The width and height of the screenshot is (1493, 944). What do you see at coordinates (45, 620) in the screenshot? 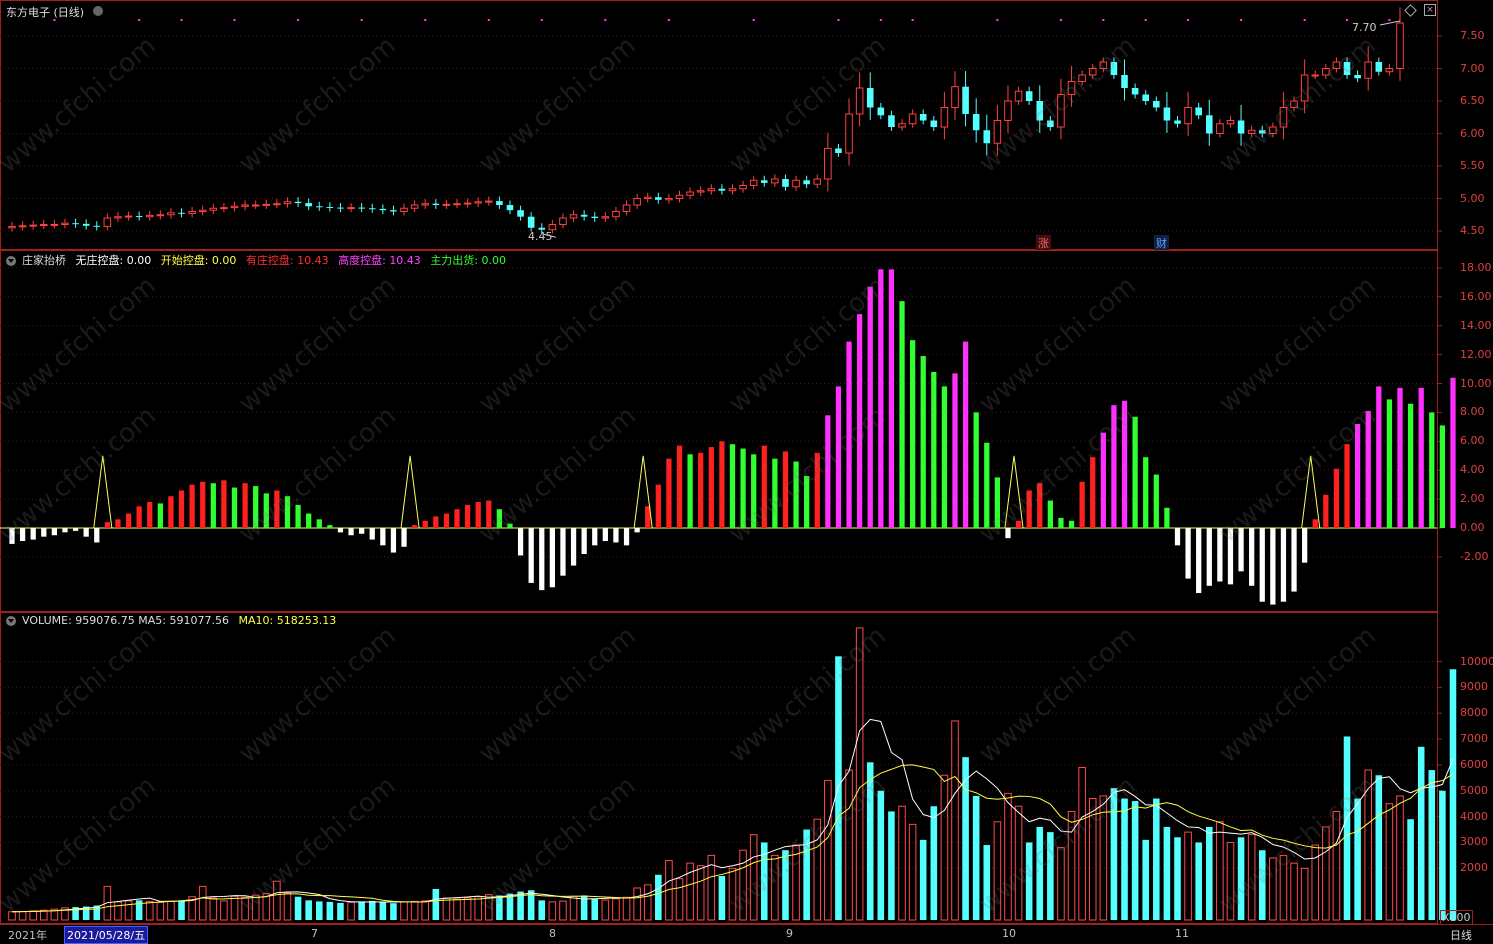
I see `volume-name: VOLUME` at bounding box center [45, 620].